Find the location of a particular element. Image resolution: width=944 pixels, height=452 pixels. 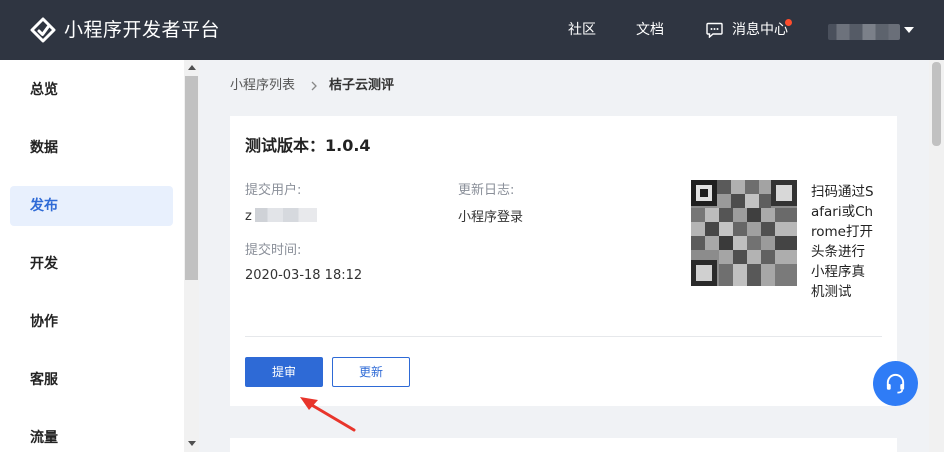

sidebar-scrollbar is located at coordinates (191, 256).